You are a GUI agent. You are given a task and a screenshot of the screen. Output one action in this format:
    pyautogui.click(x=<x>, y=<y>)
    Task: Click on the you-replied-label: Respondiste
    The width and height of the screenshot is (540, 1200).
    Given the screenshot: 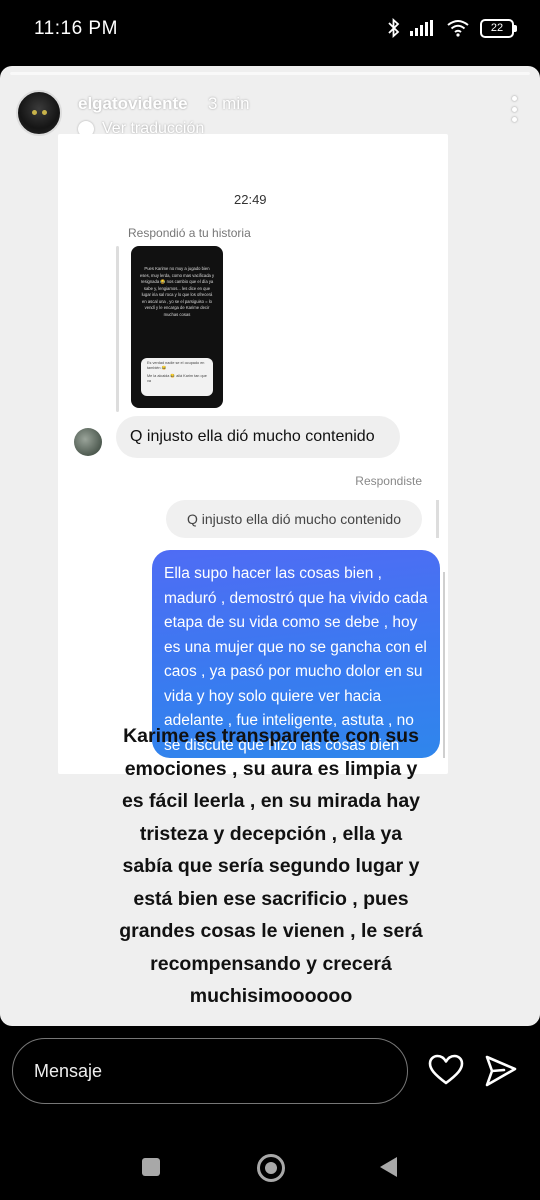 What is the action you would take?
    pyautogui.click(x=388, y=481)
    